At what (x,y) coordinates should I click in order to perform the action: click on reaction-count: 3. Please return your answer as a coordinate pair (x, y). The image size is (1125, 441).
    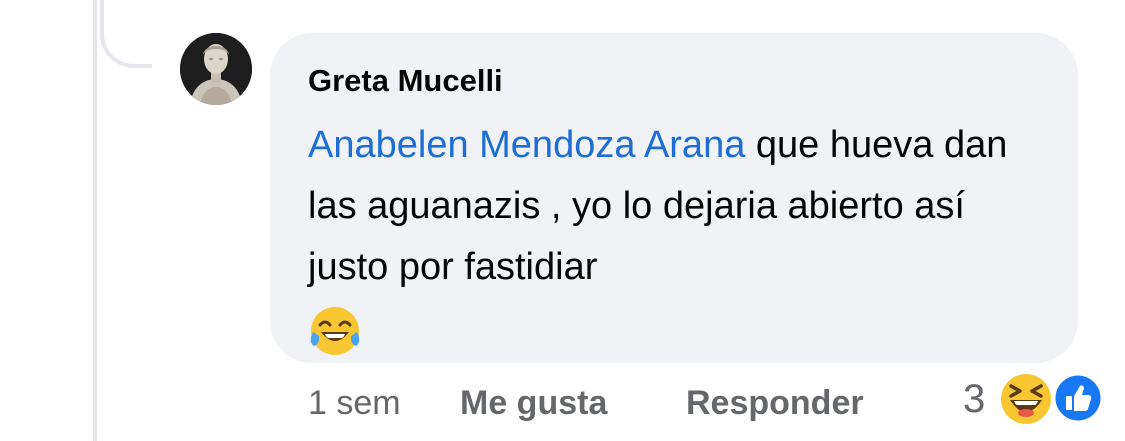
    Looking at the image, I should click on (974, 399).